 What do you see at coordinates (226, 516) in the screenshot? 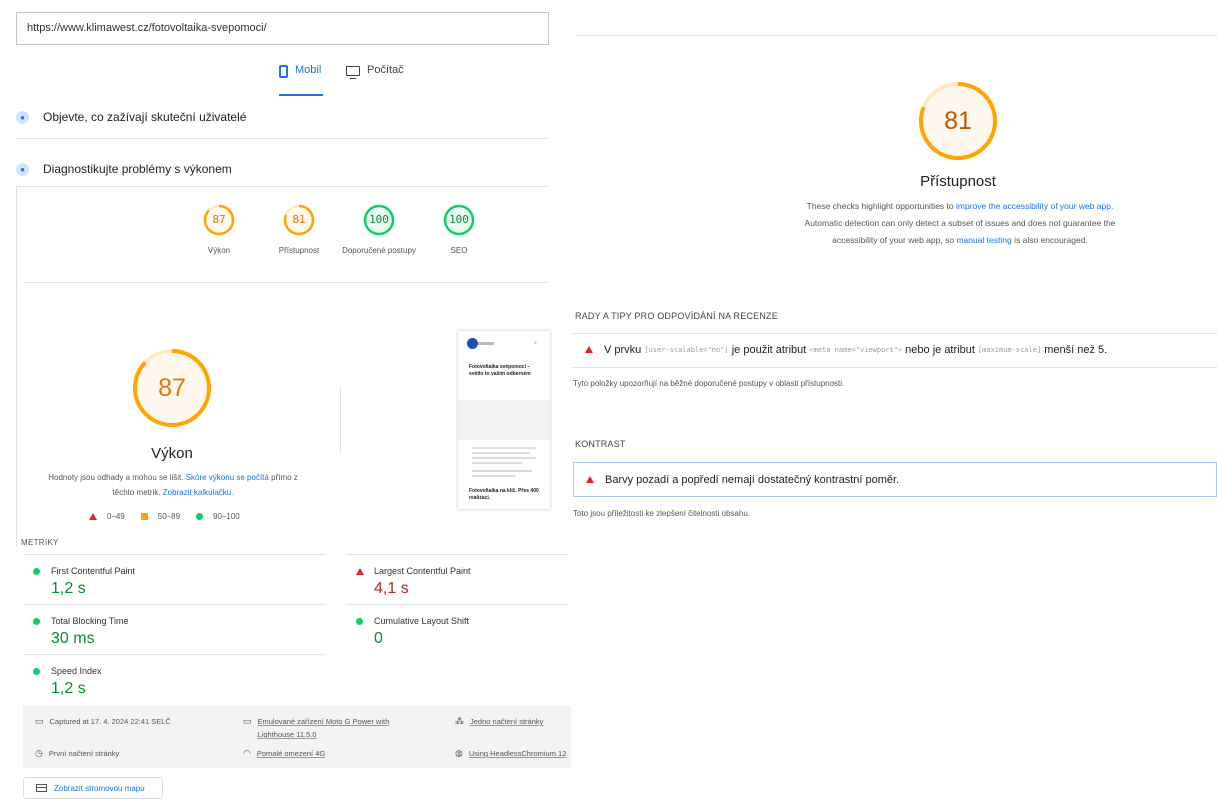
I see `legend-label: 90–100` at bounding box center [226, 516].